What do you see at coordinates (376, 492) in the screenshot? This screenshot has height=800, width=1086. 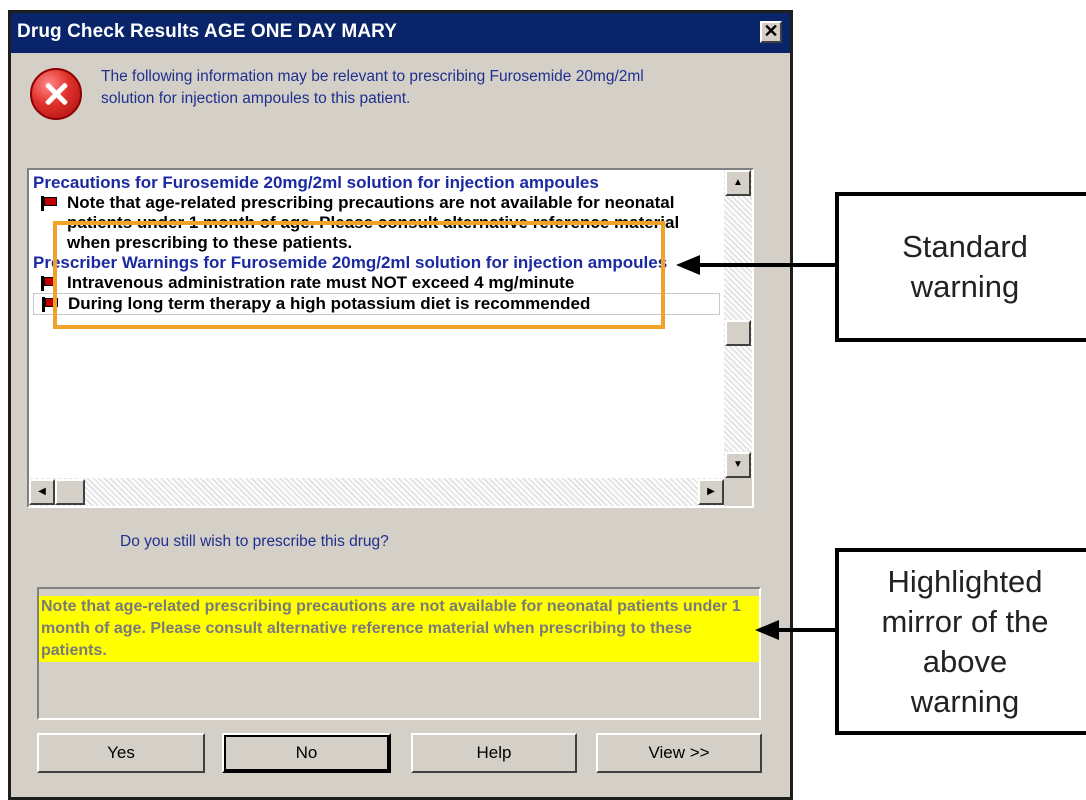 I see `horizontal-scrollbar: ◀ ▶` at bounding box center [376, 492].